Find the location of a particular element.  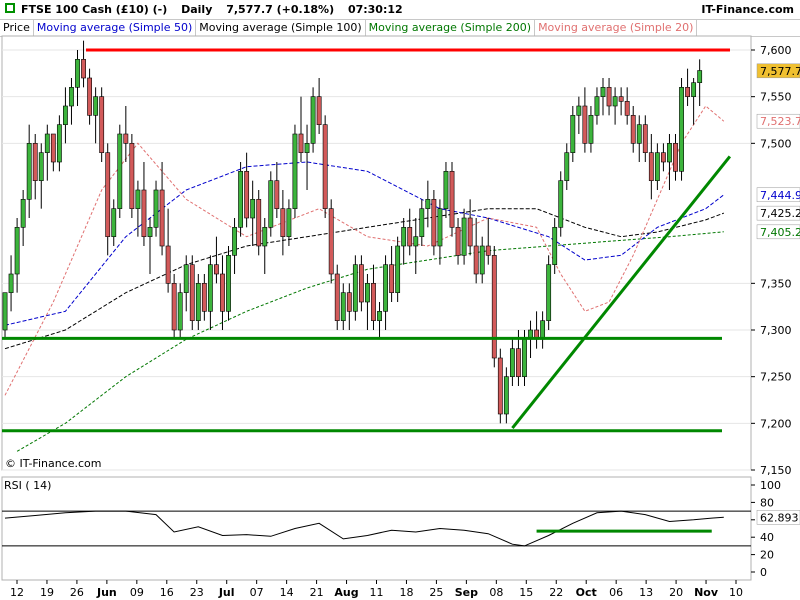

x-tick-label: Jul is located at coordinates (226, 592).